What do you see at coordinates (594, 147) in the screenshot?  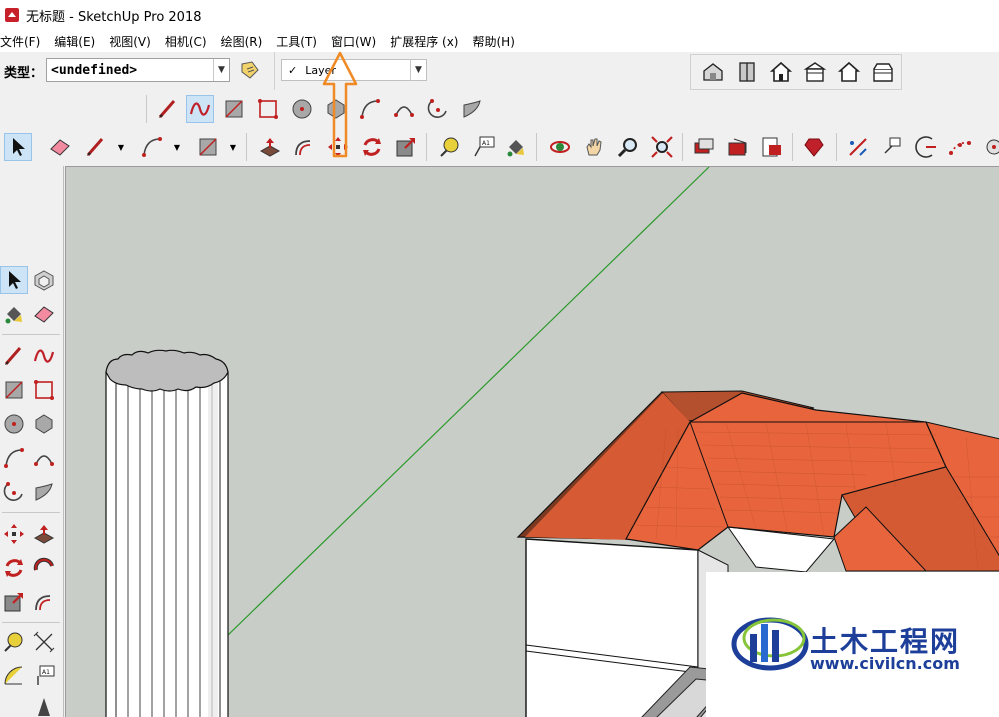 I see `pan-icon` at bounding box center [594, 147].